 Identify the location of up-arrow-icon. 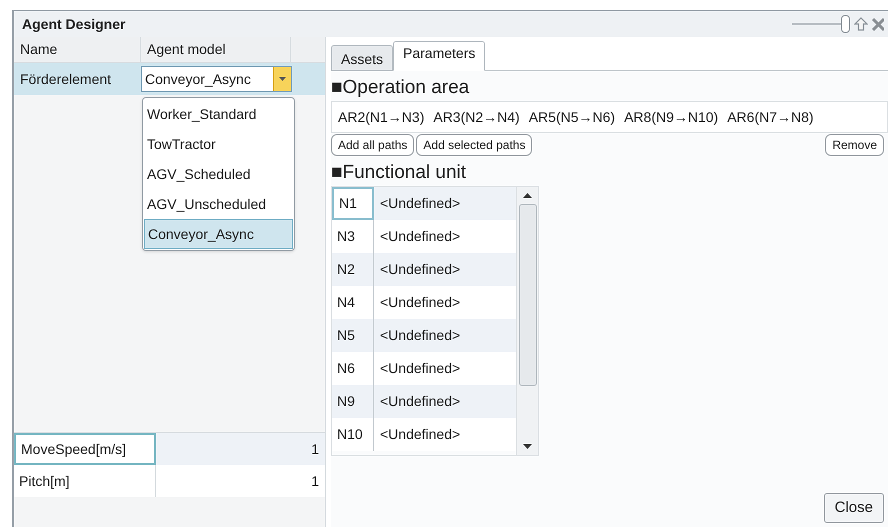
(861, 24).